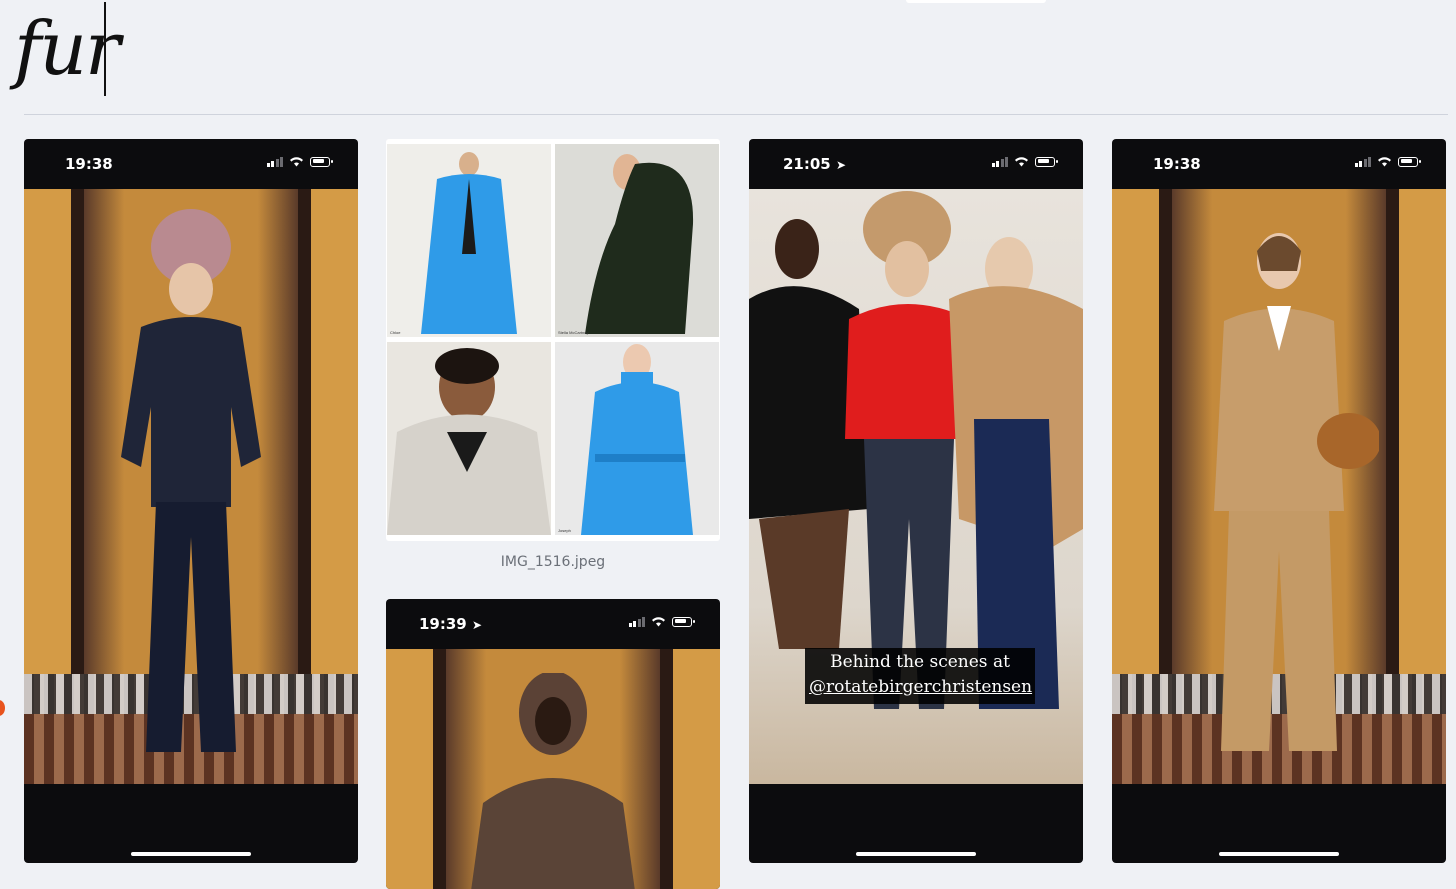 This screenshot has width=1456, height=889. What do you see at coordinates (920, 687) in the screenshot?
I see `story-mention-link: @rotatebirgerchristensen` at bounding box center [920, 687].